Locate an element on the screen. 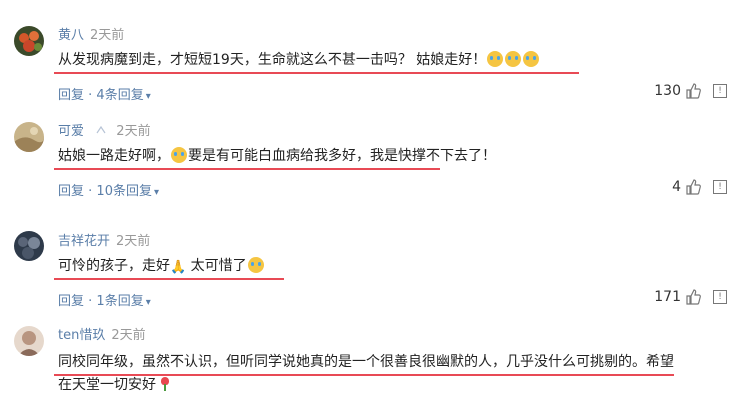 The height and width of the screenshot is (415, 747). username: 可爱 2天前 is located at coordinates (104, 129).